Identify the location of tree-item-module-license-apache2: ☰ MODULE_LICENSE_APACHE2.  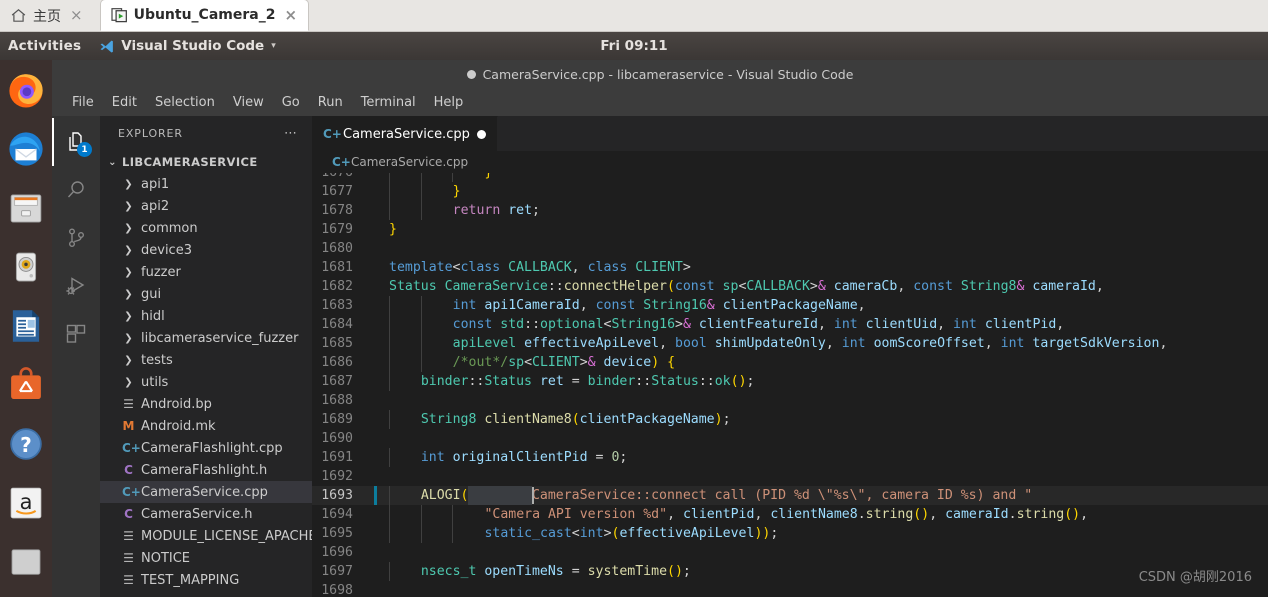
(212, 536).